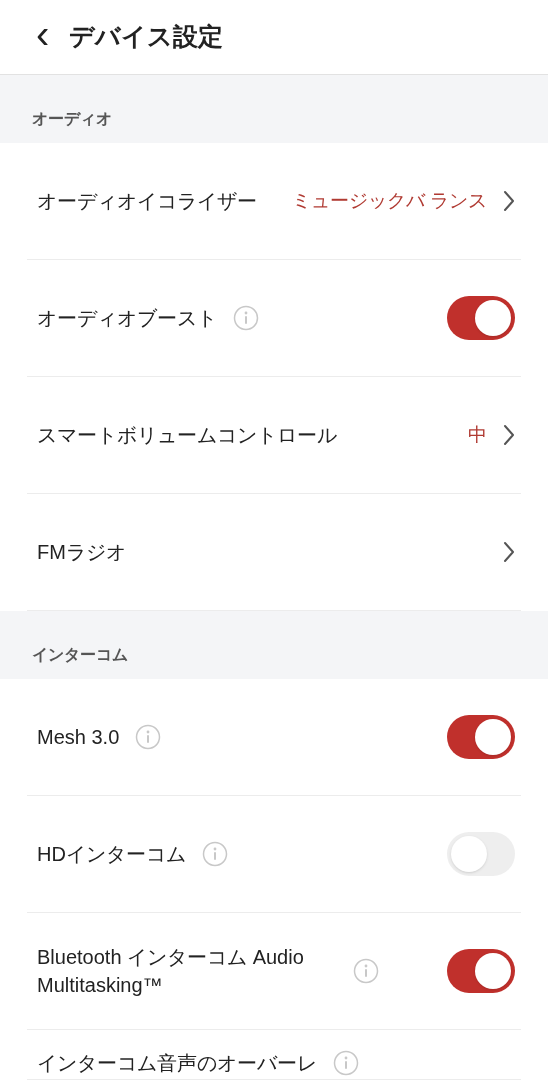 This screenshot has height=1080, width=548. What do you see at coordinates (72, 119) in the screenshot?
I see `section-header: オーディオ` at bounding box center [72, 119].